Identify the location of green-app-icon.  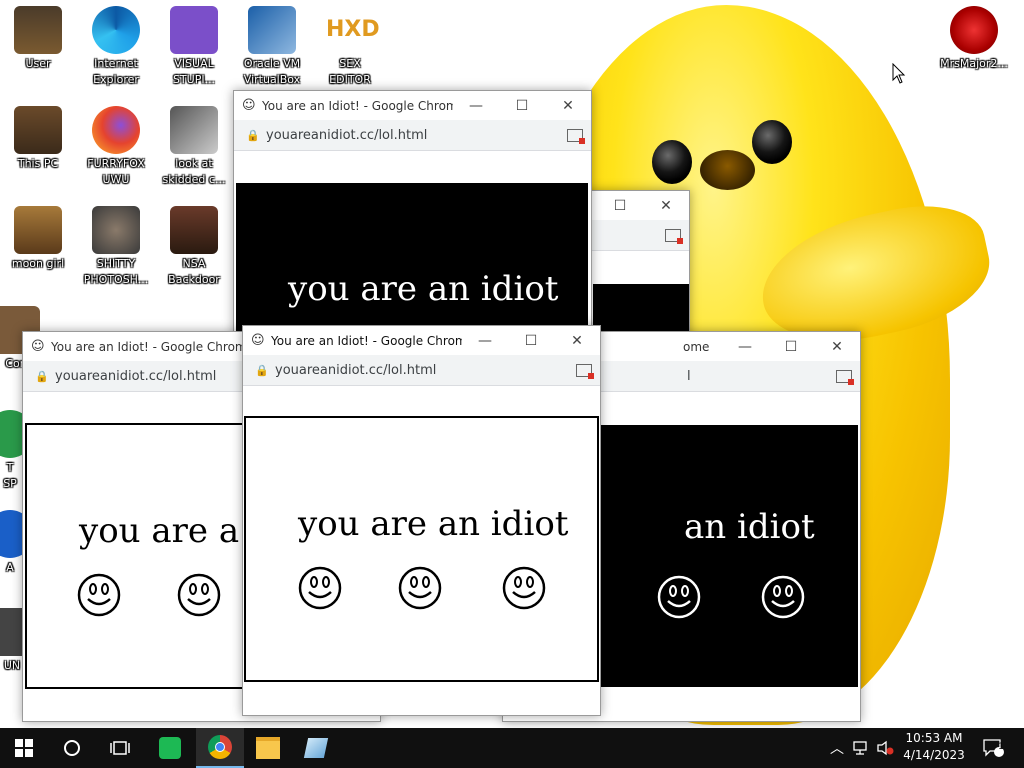
(170, 748).